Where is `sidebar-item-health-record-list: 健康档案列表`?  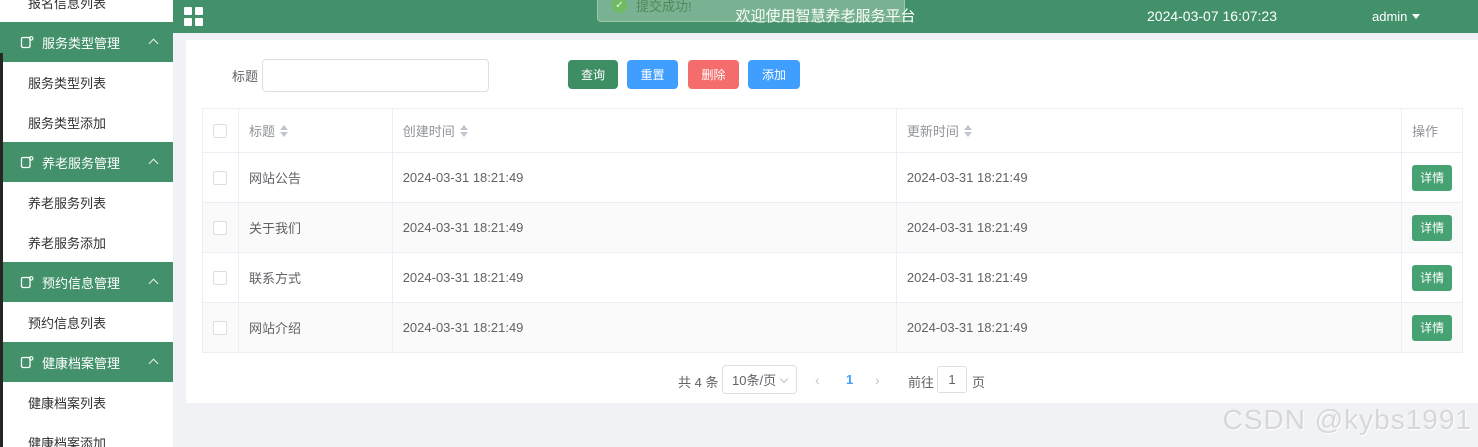
sidebar-item-health-record-list: 健康档案列表 is located at coordinates (86, 402).